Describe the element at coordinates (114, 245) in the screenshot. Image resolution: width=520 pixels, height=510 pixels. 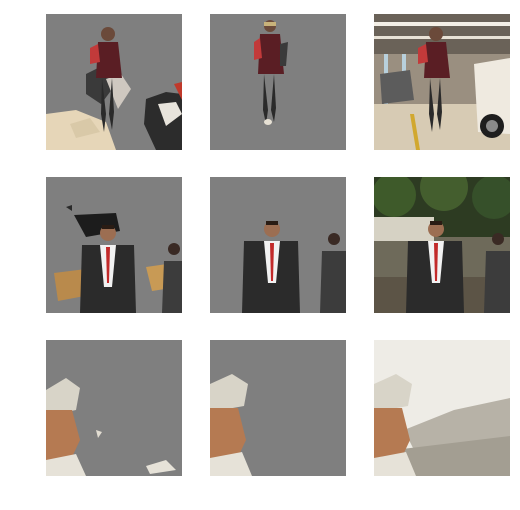
I see `row2-mask-a-panel` at that location.